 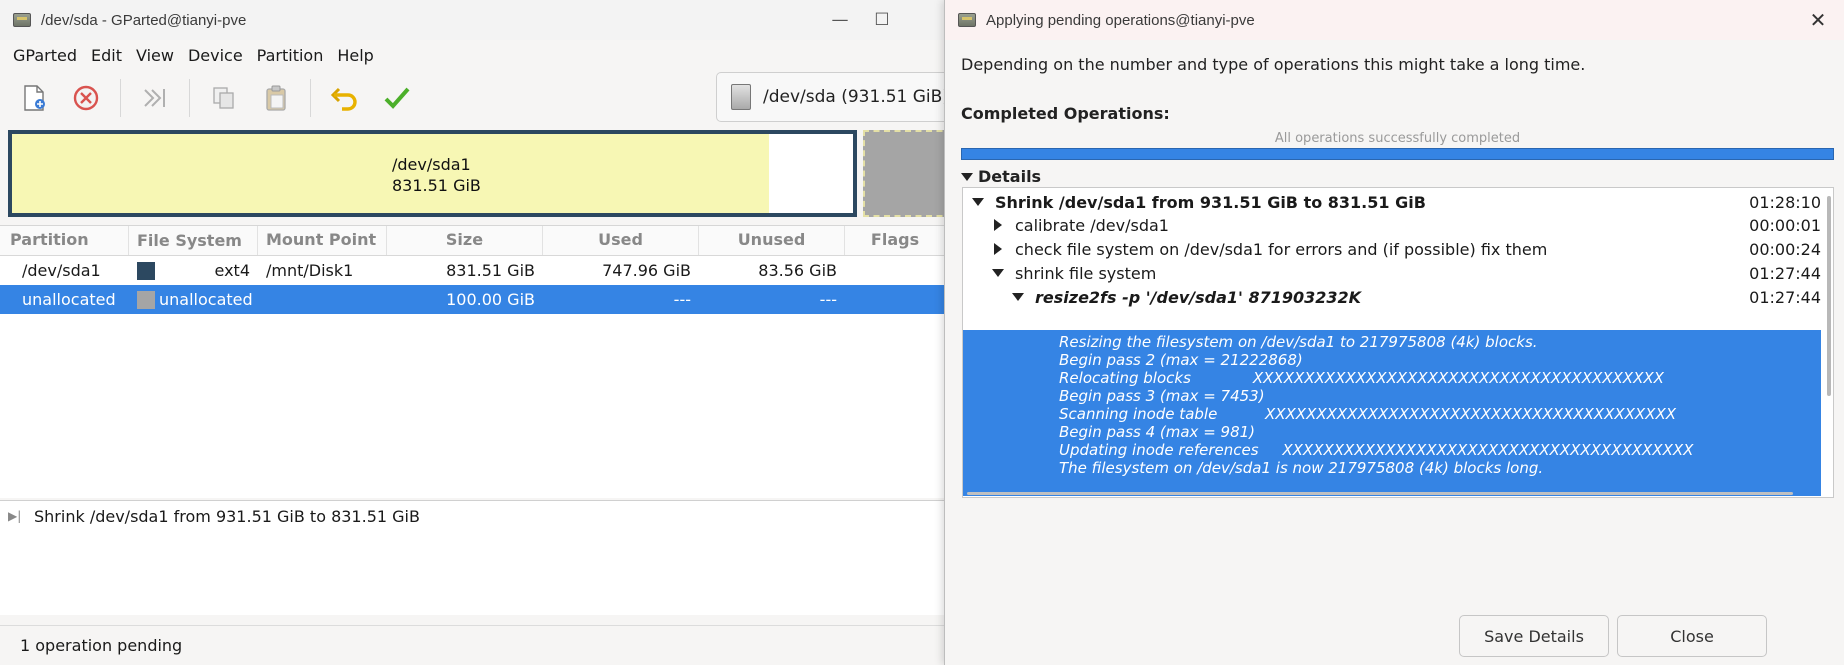 What do you see at coordinates (155, 55) in the screenshot?
I see `menu-view: View` at bounding box center [155, 55].